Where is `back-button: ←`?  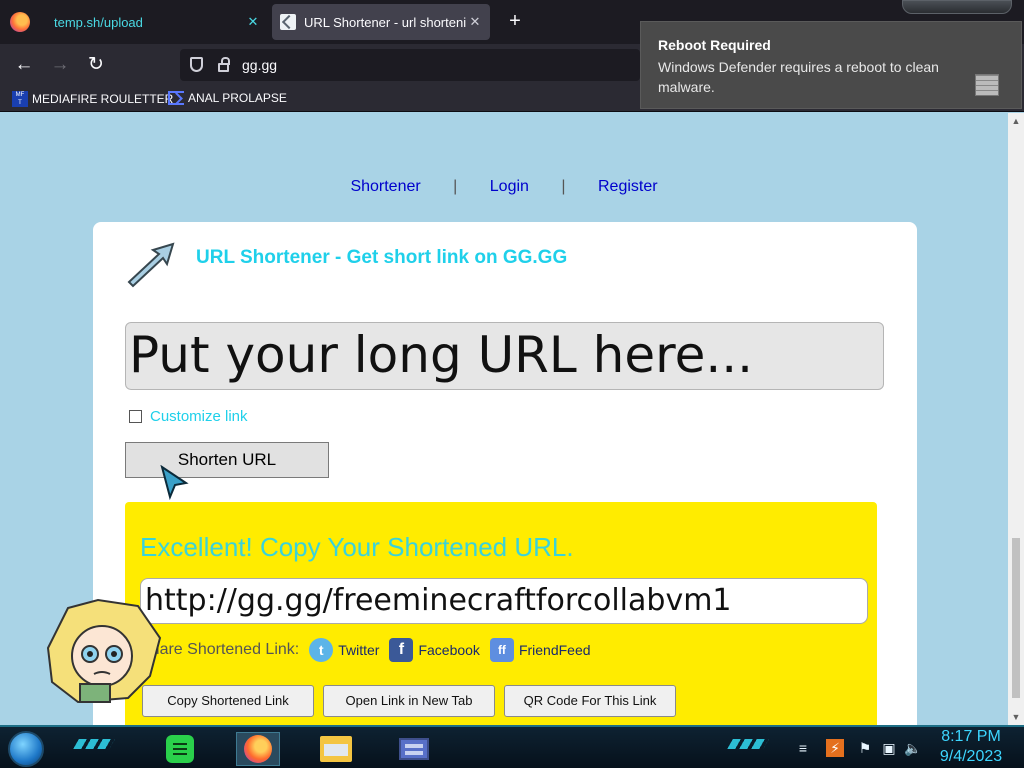
back-button: ← is located at coordinates (24, 65).